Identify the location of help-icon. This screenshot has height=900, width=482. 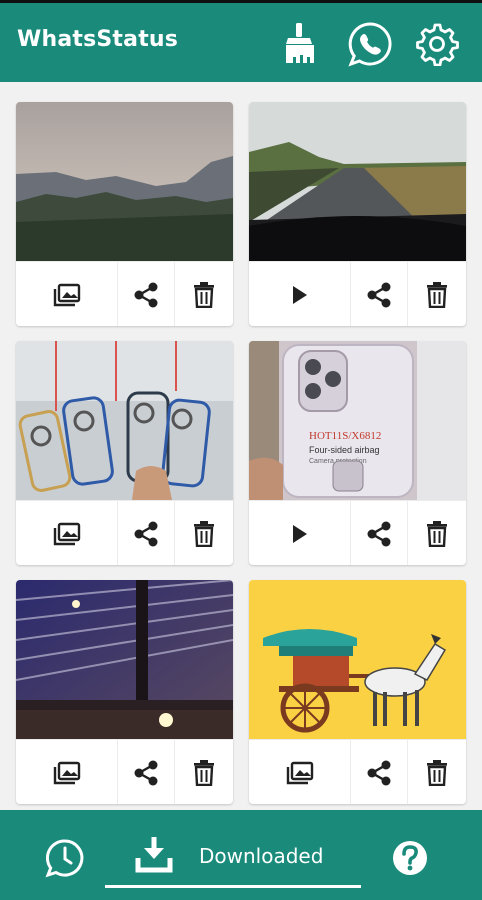
(410, 858).